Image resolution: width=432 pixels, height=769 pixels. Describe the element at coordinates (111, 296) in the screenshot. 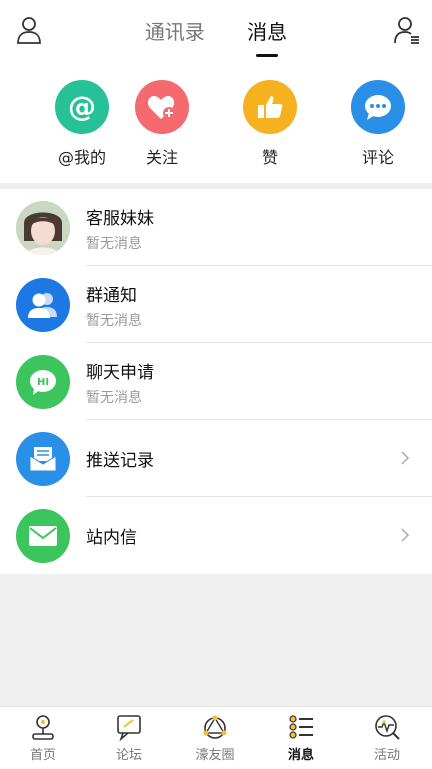

I see `list-item-title: 群通知` at that location.